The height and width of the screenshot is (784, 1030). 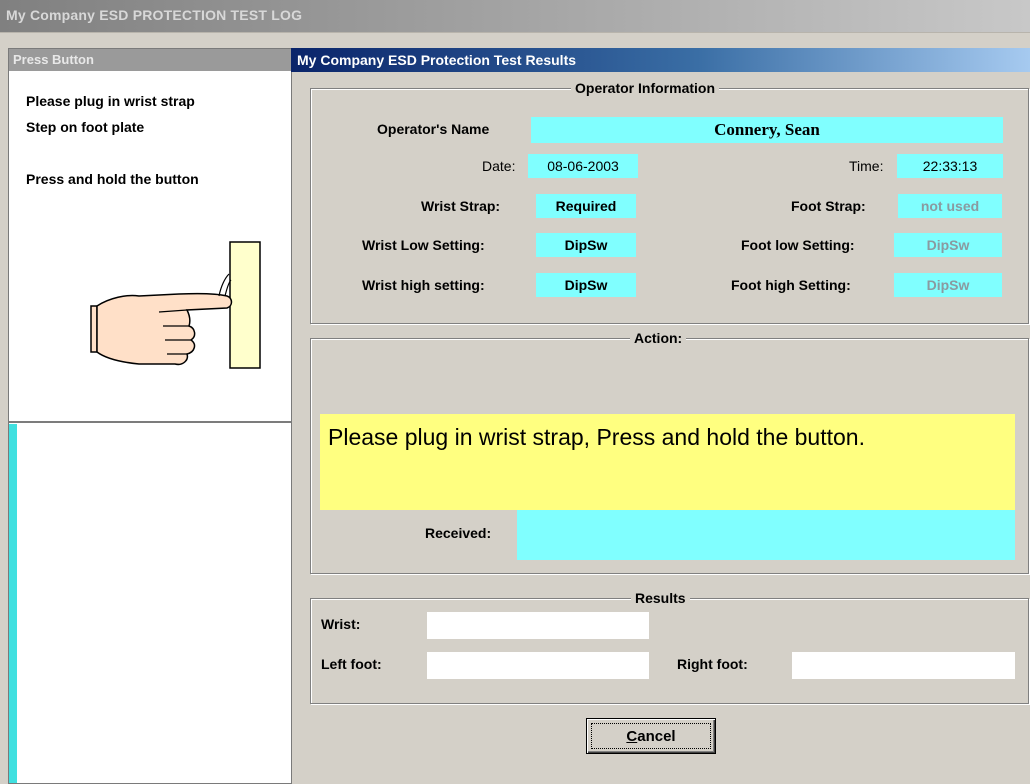 What do you see at coordinates (948, 285) in the screenshot?
I see `foot-high-setting-field: DipSw` at bounding box center [948, 285].